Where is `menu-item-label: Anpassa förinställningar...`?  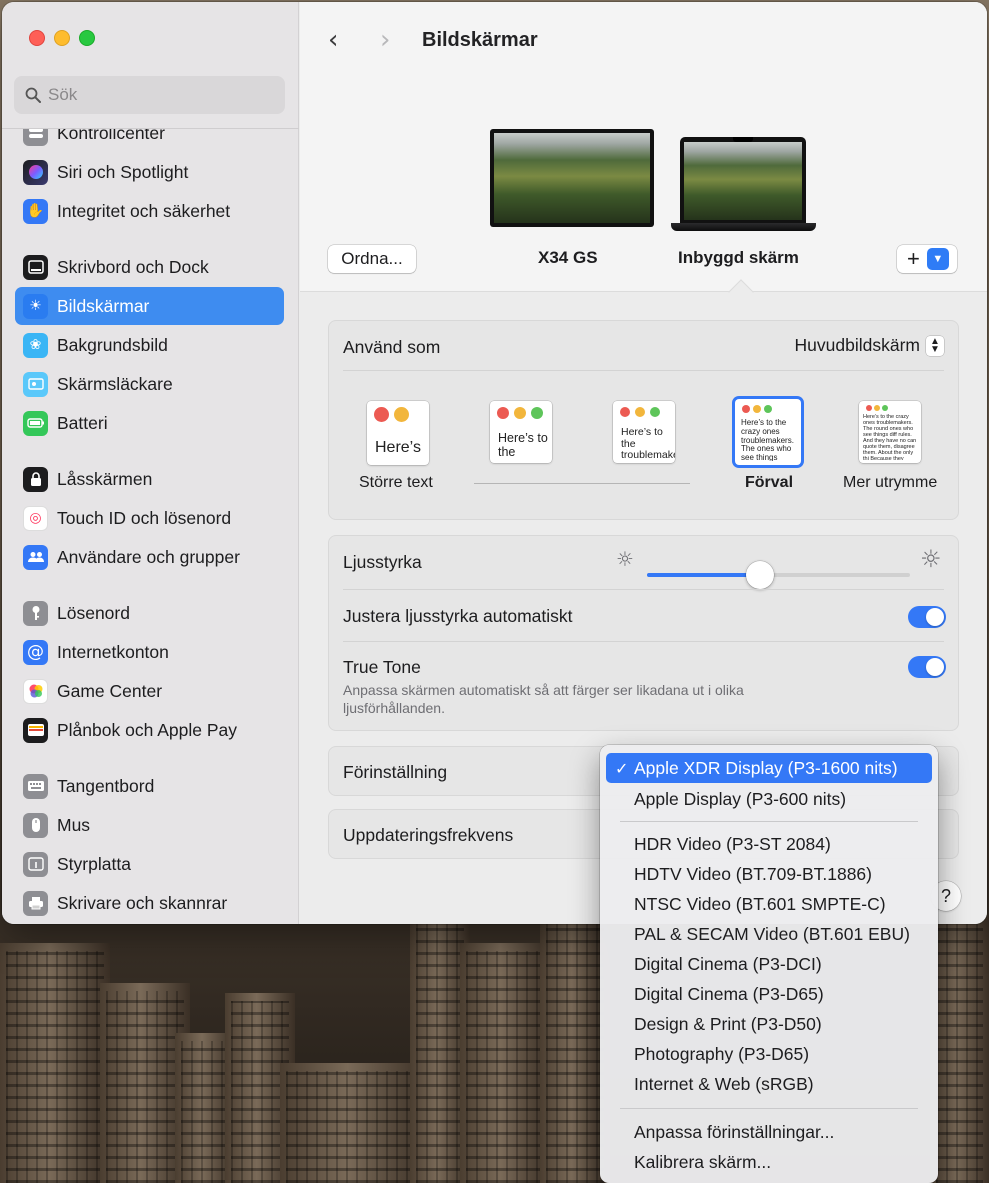 menu-item-label: Anpassa förinställningar... is located at coordinates (734, 1131).